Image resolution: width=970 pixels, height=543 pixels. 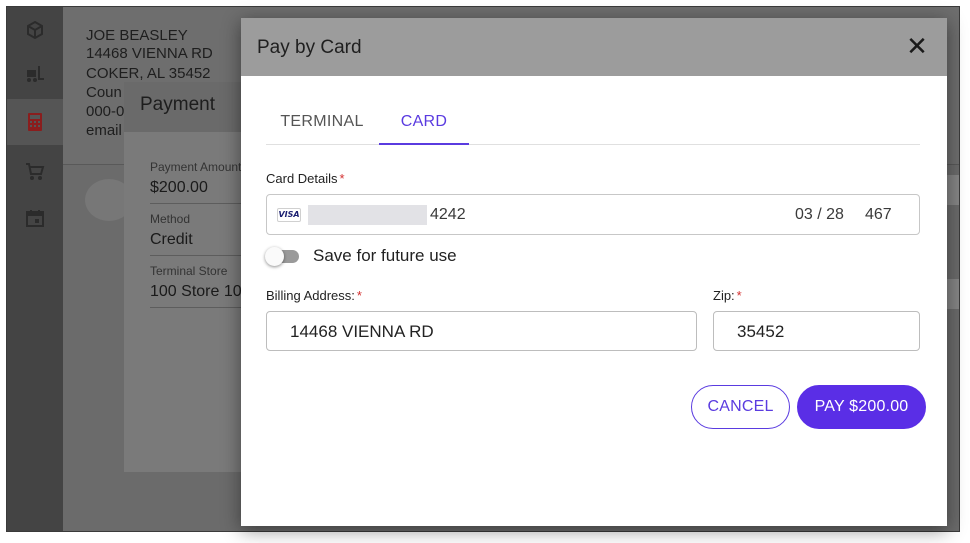 I want to click on toggle-knob, so click(x=274, y=256).